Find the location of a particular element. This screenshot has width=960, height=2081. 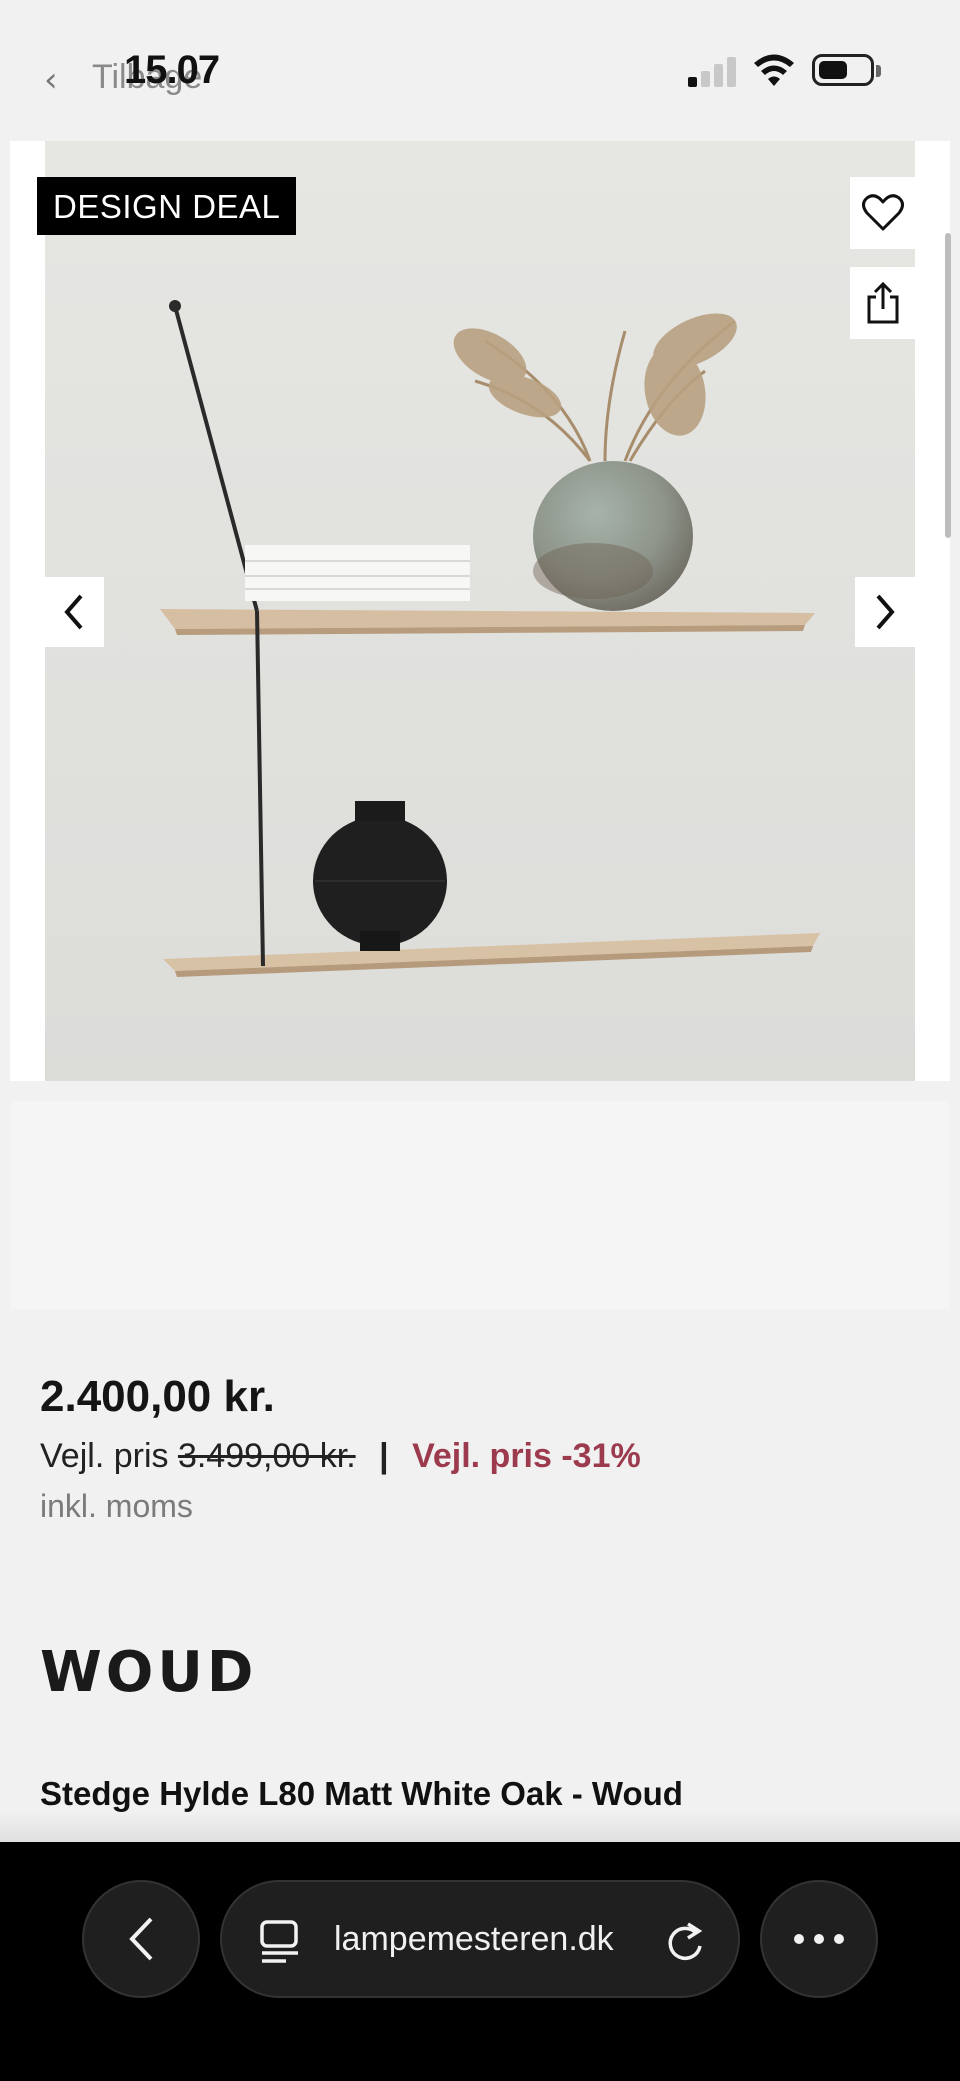

tabs-icon is located at coordinates (279, 1941).